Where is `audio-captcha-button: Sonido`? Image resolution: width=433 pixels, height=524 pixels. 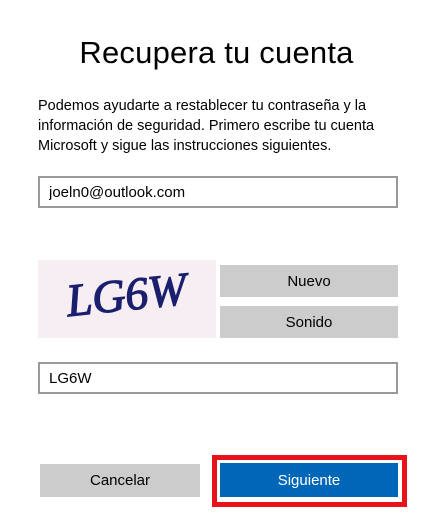 audio-captcha-button: Sonido is located at coordinates (309, 322).